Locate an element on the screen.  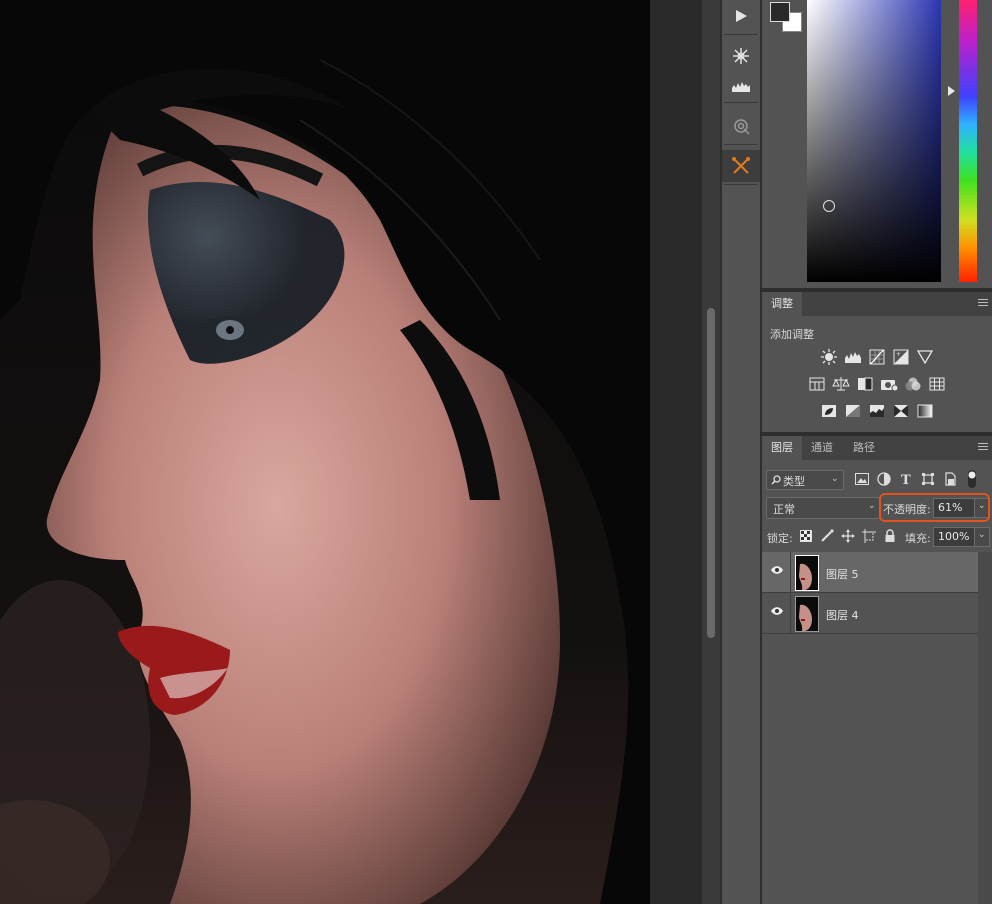
type-filter-icon: T is located at coordinates (906, 479).